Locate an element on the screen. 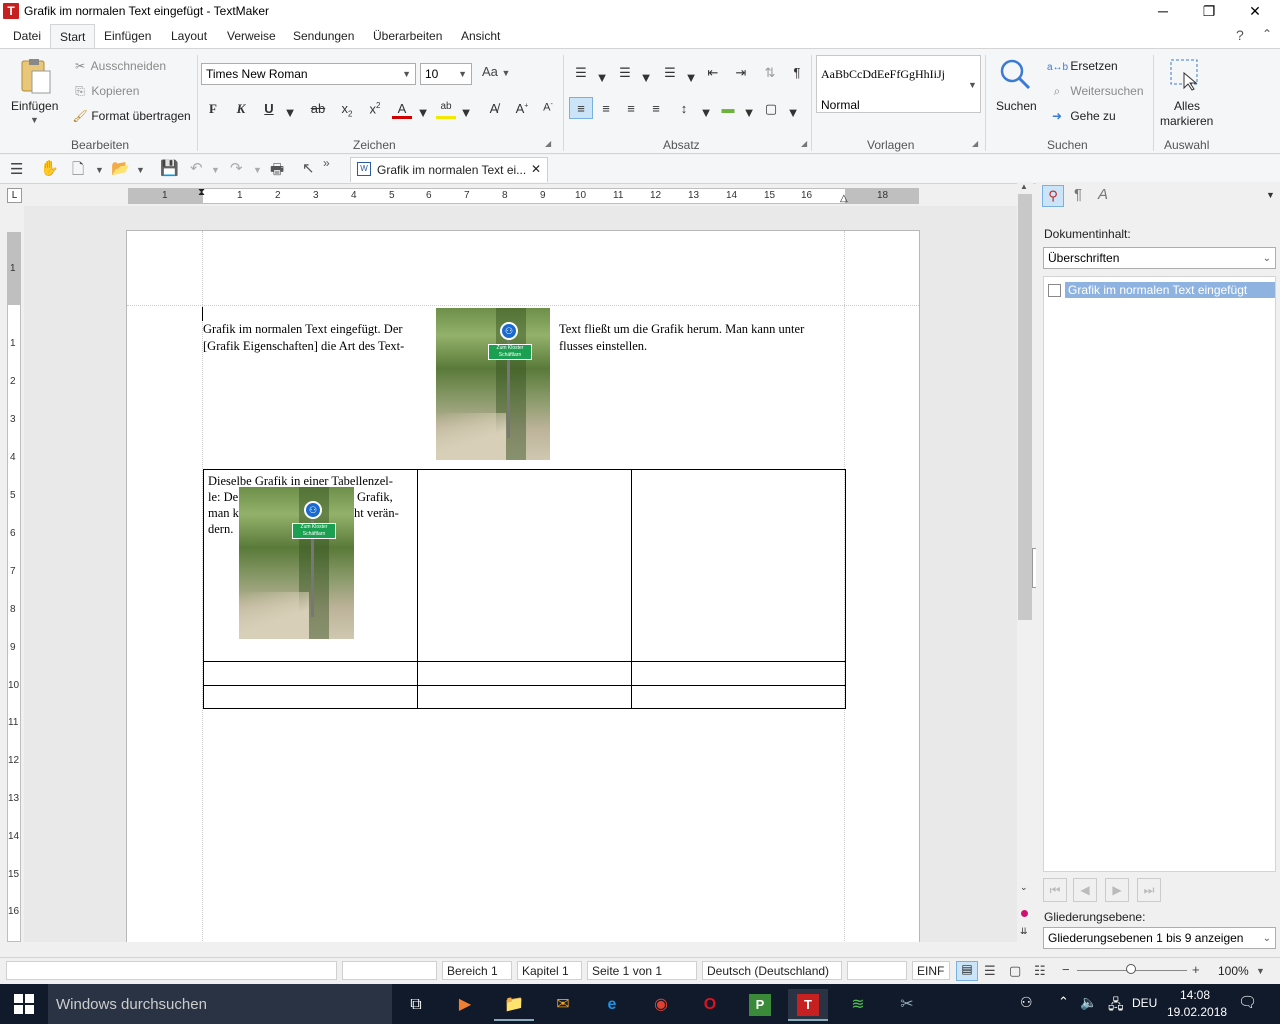 This screenshot has height=1024, width=1280. pilcrow-icon: ¶ is located at coordinates (797, 72).